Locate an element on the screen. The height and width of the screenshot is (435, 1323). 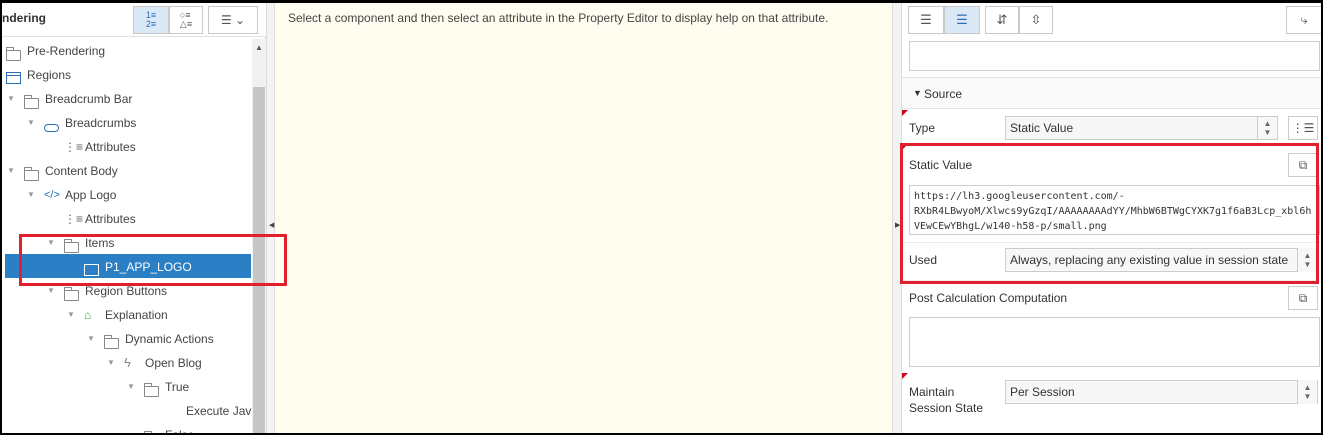
tree-node-label: Content Body is located at coordinates (81, 171).